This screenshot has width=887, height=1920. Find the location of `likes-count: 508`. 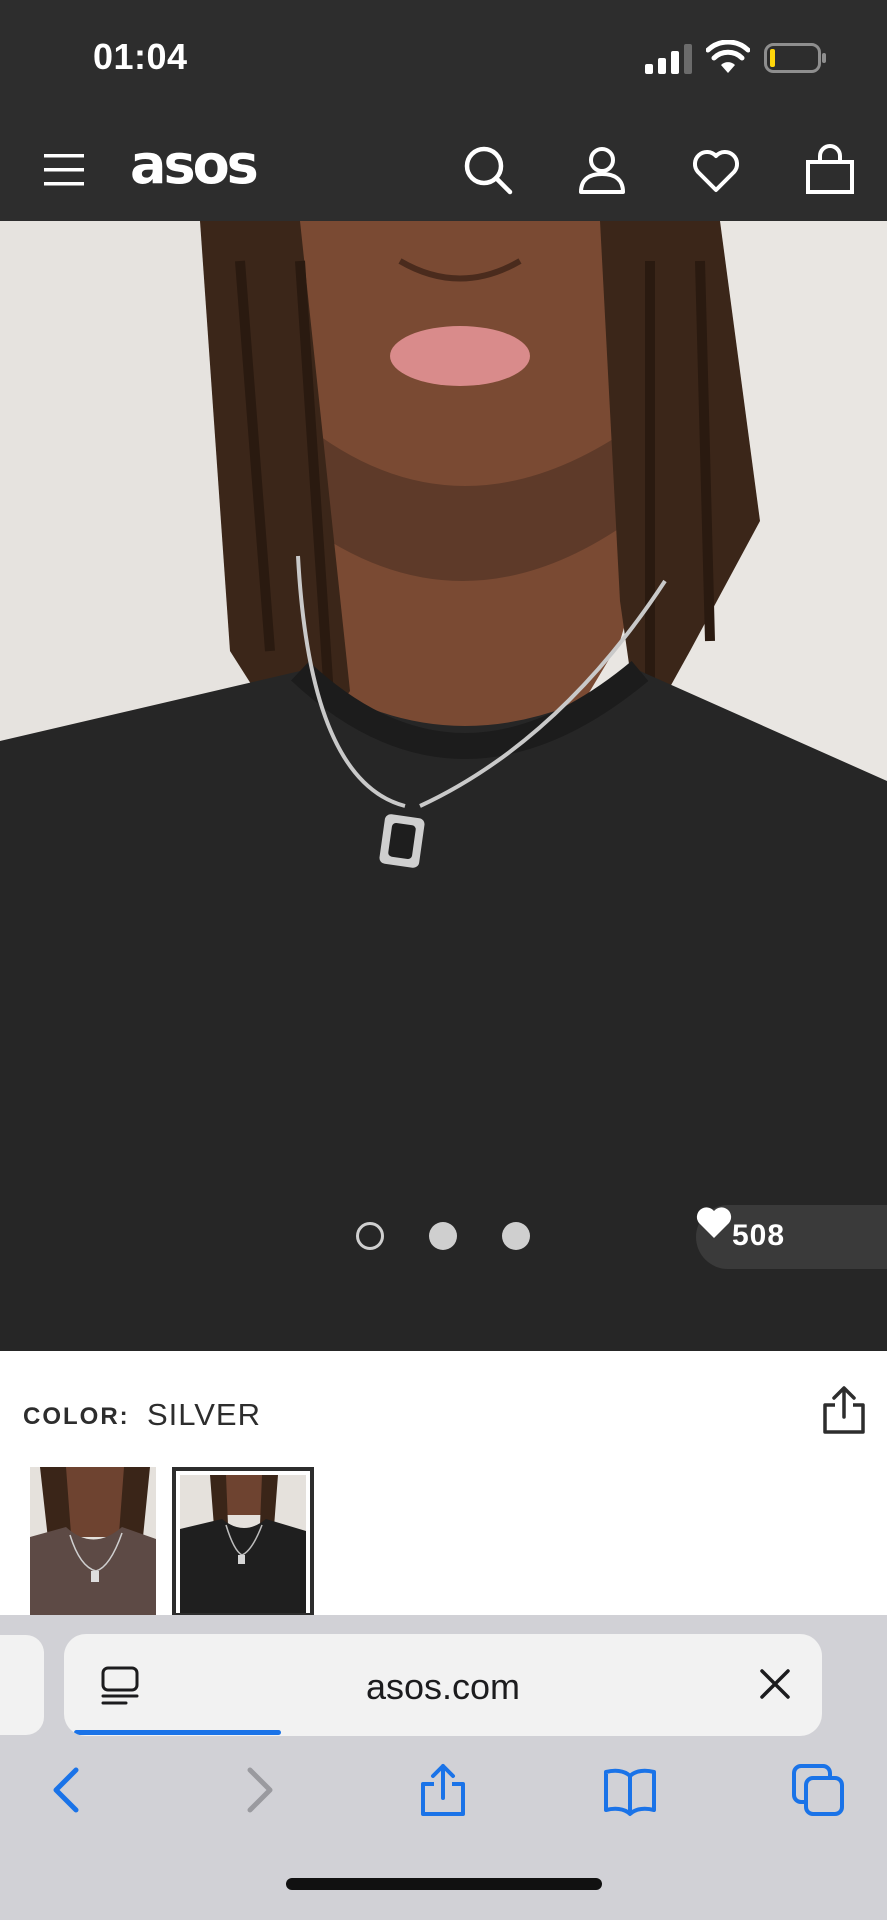

likes-count: 508 is located at coordinates (759, 1235).